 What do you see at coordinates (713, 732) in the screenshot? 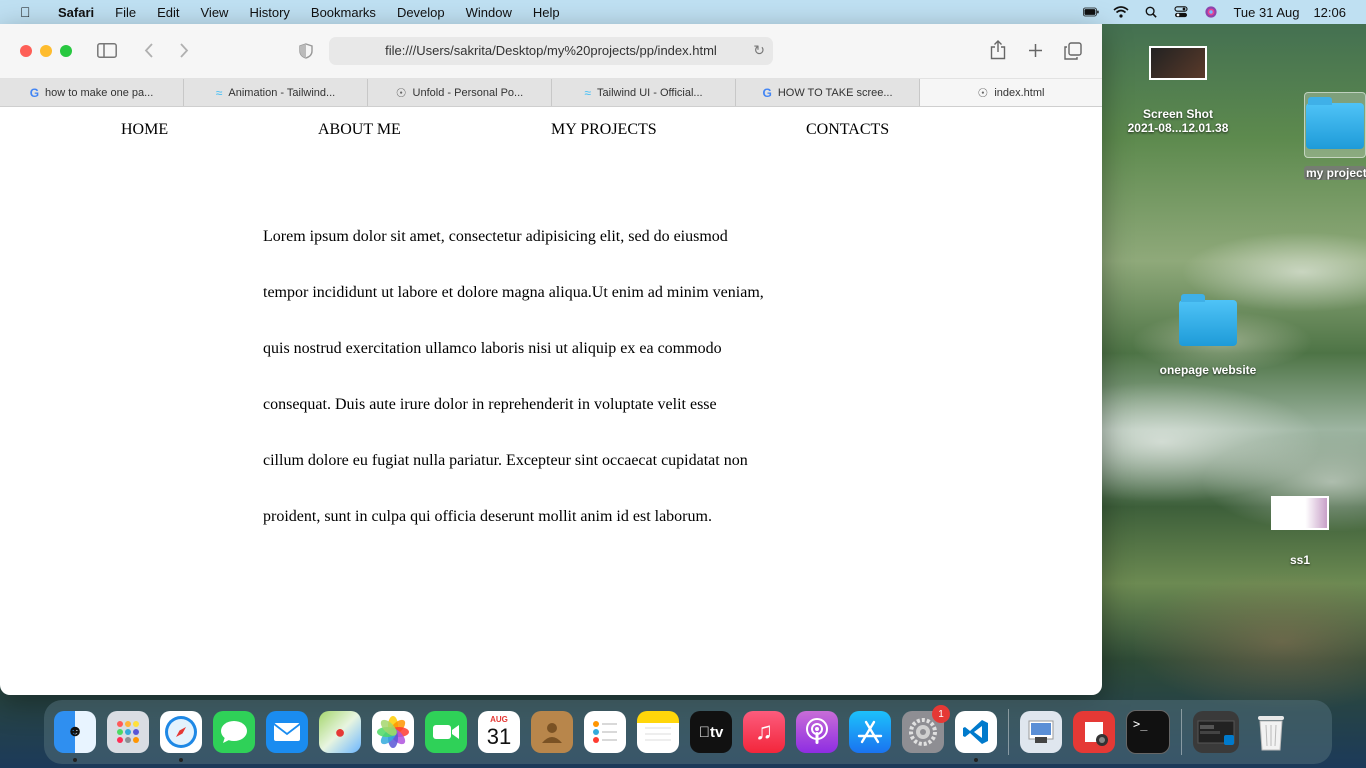
I see `apple-tv-label: tv` at bounding box center [713, 732].